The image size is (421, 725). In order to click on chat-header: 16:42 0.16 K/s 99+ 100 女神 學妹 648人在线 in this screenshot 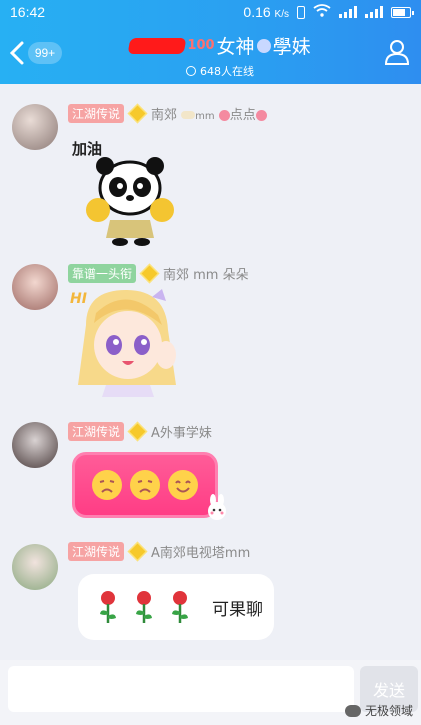, I will do `click(210, 42)`.